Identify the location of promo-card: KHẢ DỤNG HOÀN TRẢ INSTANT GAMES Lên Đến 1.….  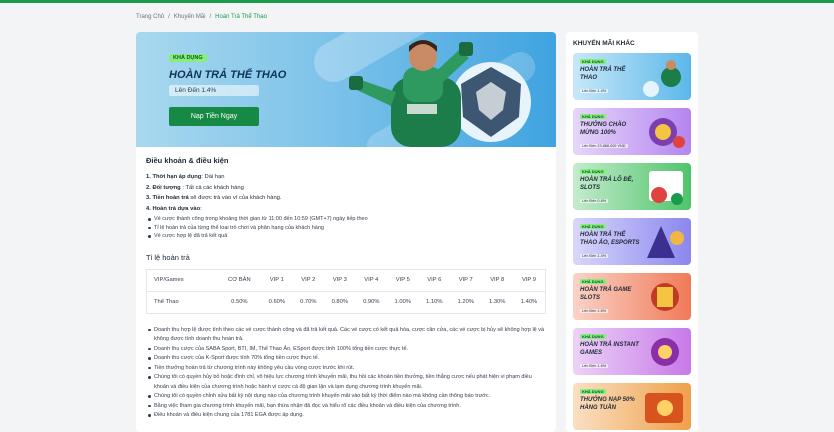
(632, 351).